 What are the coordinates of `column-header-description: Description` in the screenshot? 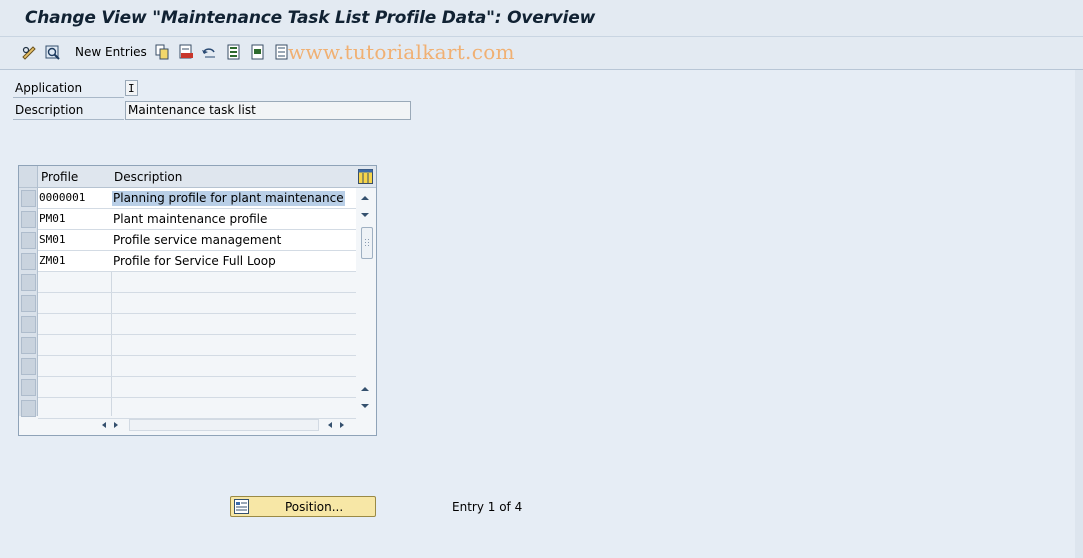 It's located at (243, 177).